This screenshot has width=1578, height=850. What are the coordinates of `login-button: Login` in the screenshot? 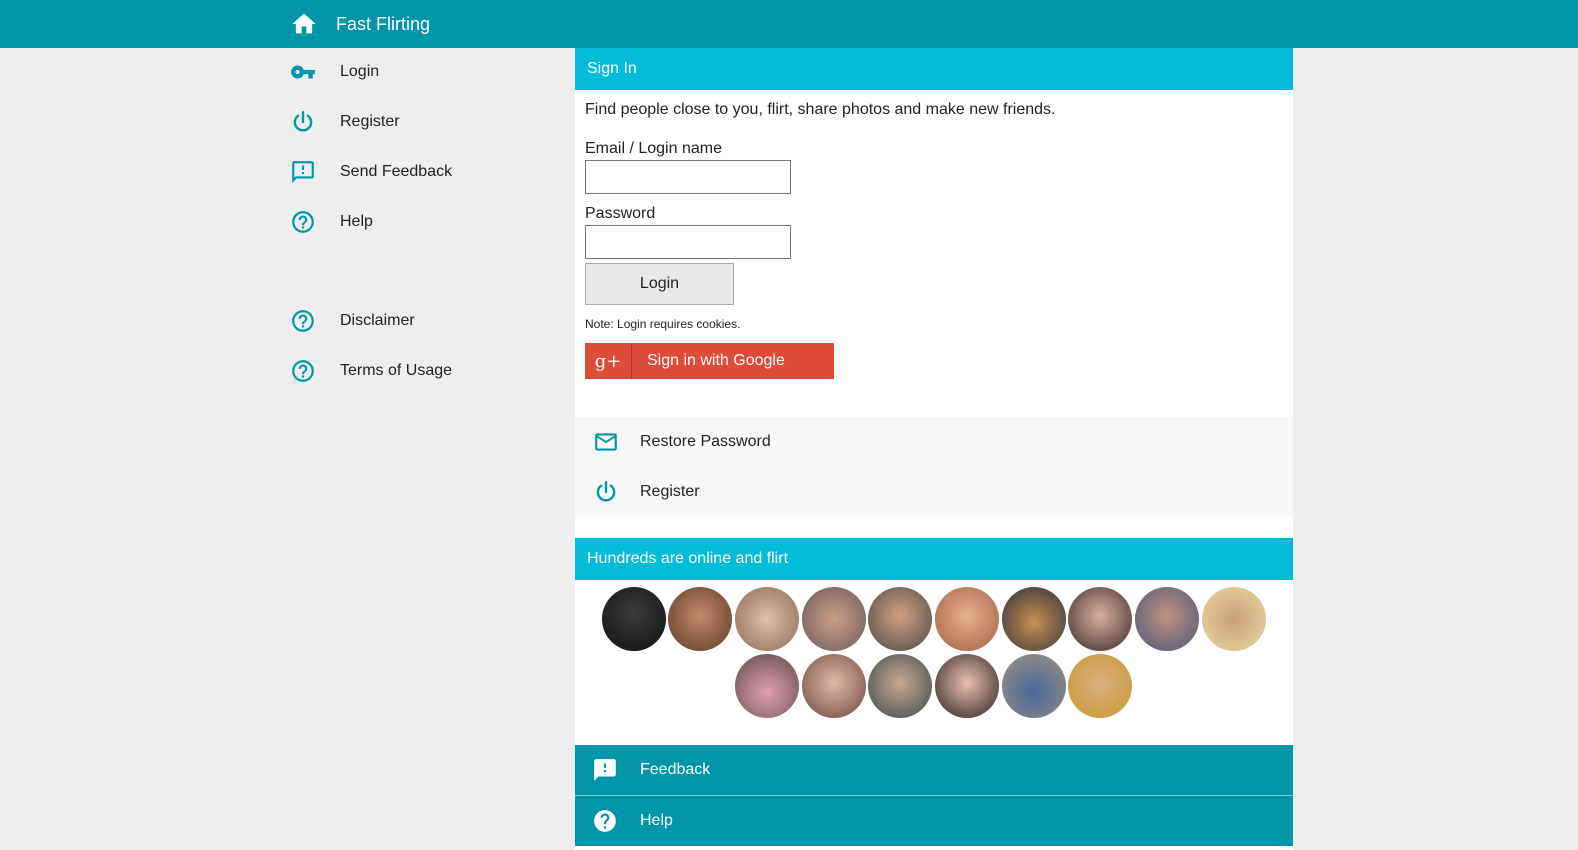 It's located at (659, 284).